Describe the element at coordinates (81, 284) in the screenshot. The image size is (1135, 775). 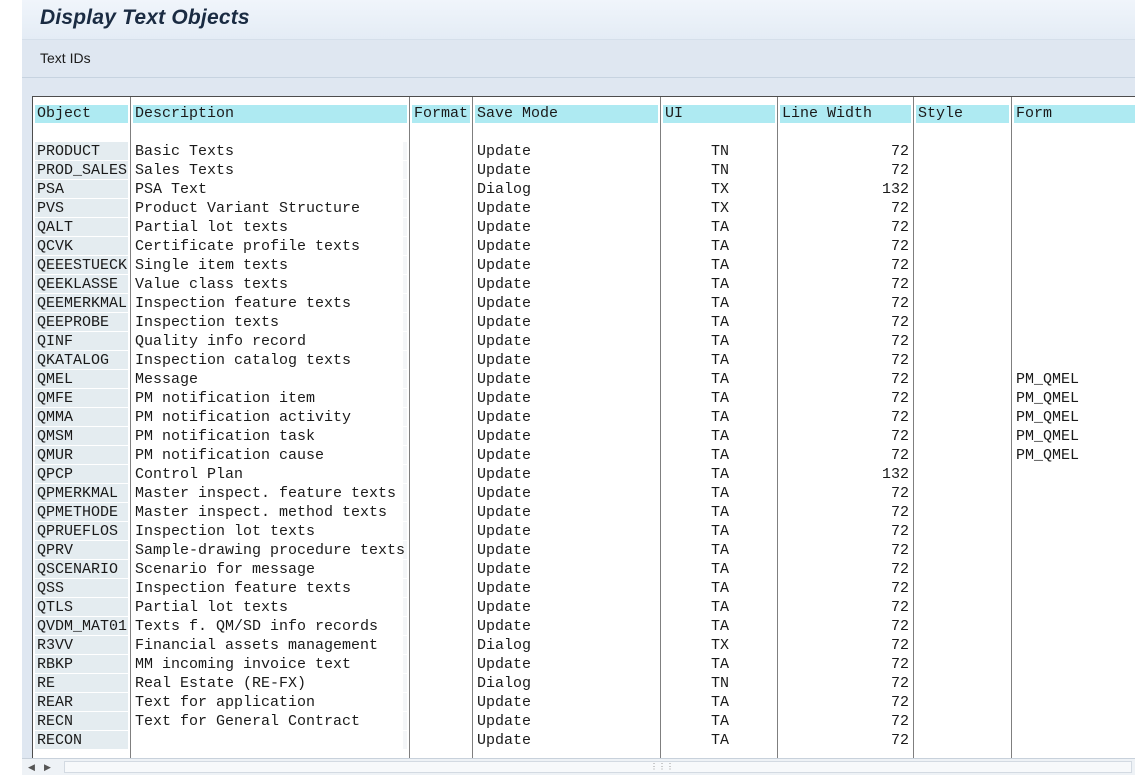
I see `table-cell-object: QEEKLASSE` at that location.